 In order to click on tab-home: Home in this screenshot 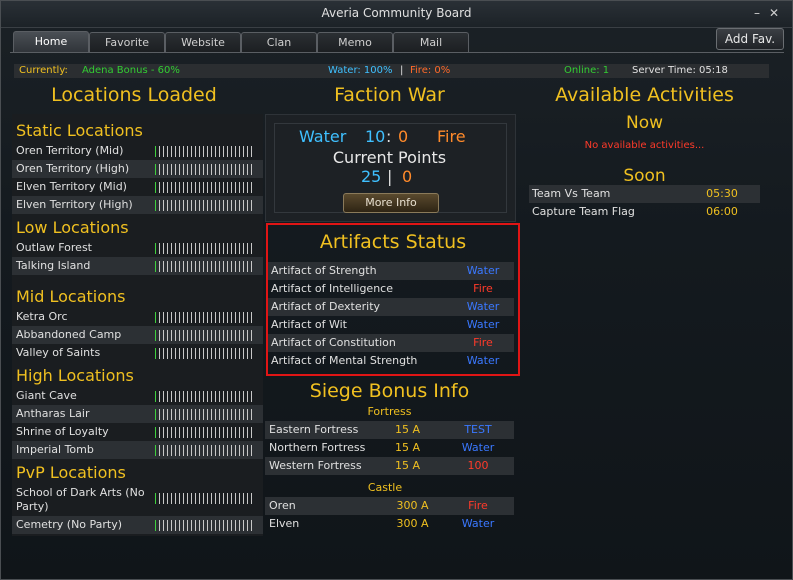, I will do `click(51, 42)`.